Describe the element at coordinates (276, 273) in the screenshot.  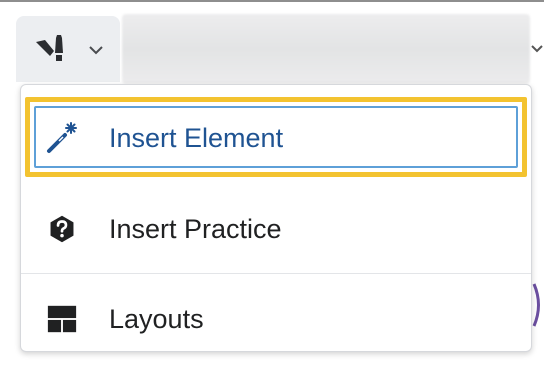
I see `menu-divider` at that location.